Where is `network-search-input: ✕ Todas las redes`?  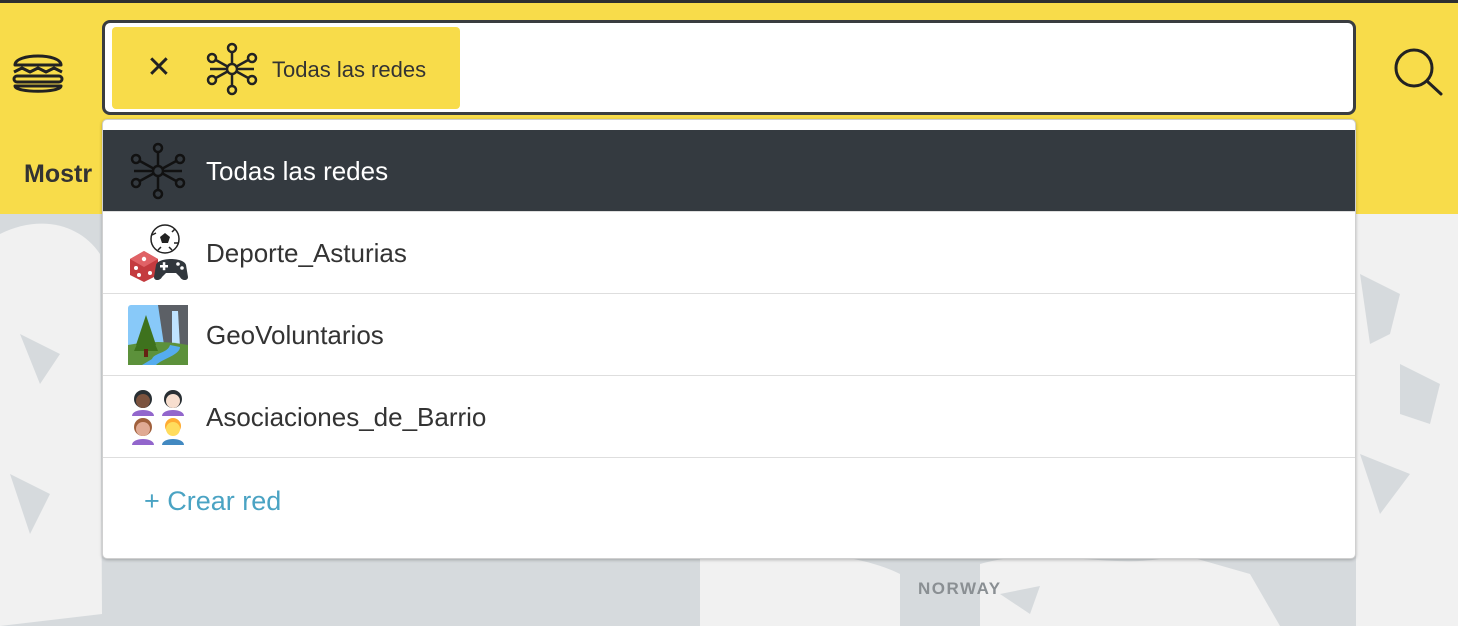 network-search-input: ✕ Todas las redes is located at coordinates (729, 67).